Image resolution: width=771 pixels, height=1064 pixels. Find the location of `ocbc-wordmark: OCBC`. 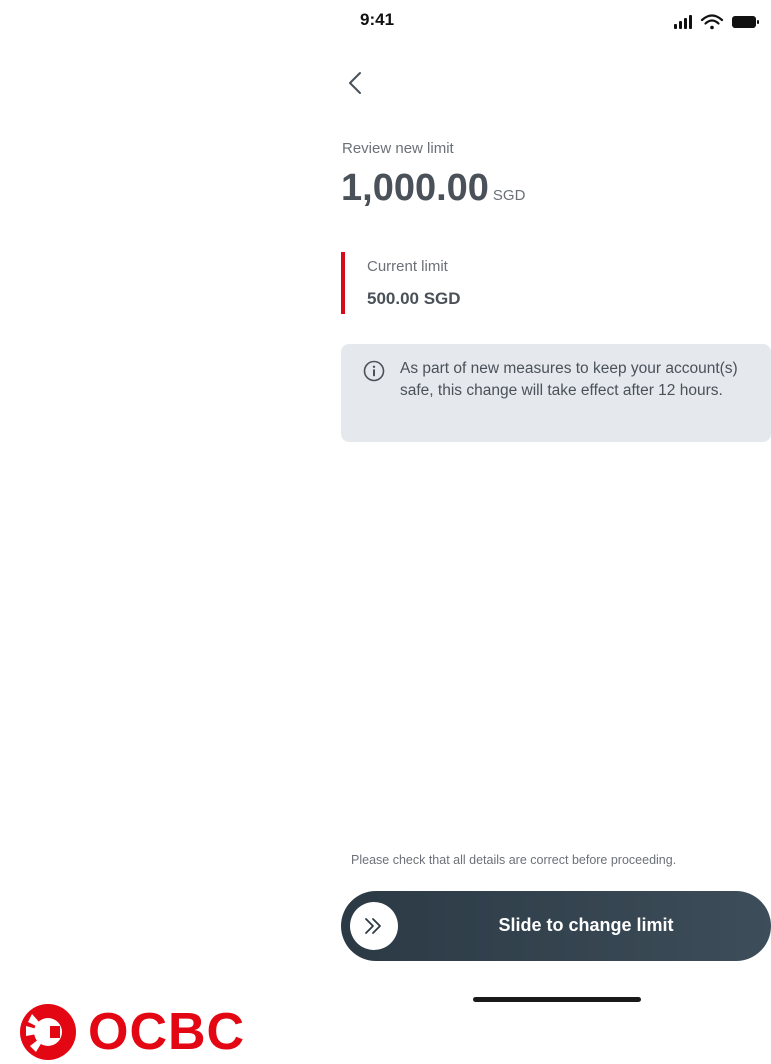

ocbc-wordmark: OCBC is located at coordinates (167, 1032).